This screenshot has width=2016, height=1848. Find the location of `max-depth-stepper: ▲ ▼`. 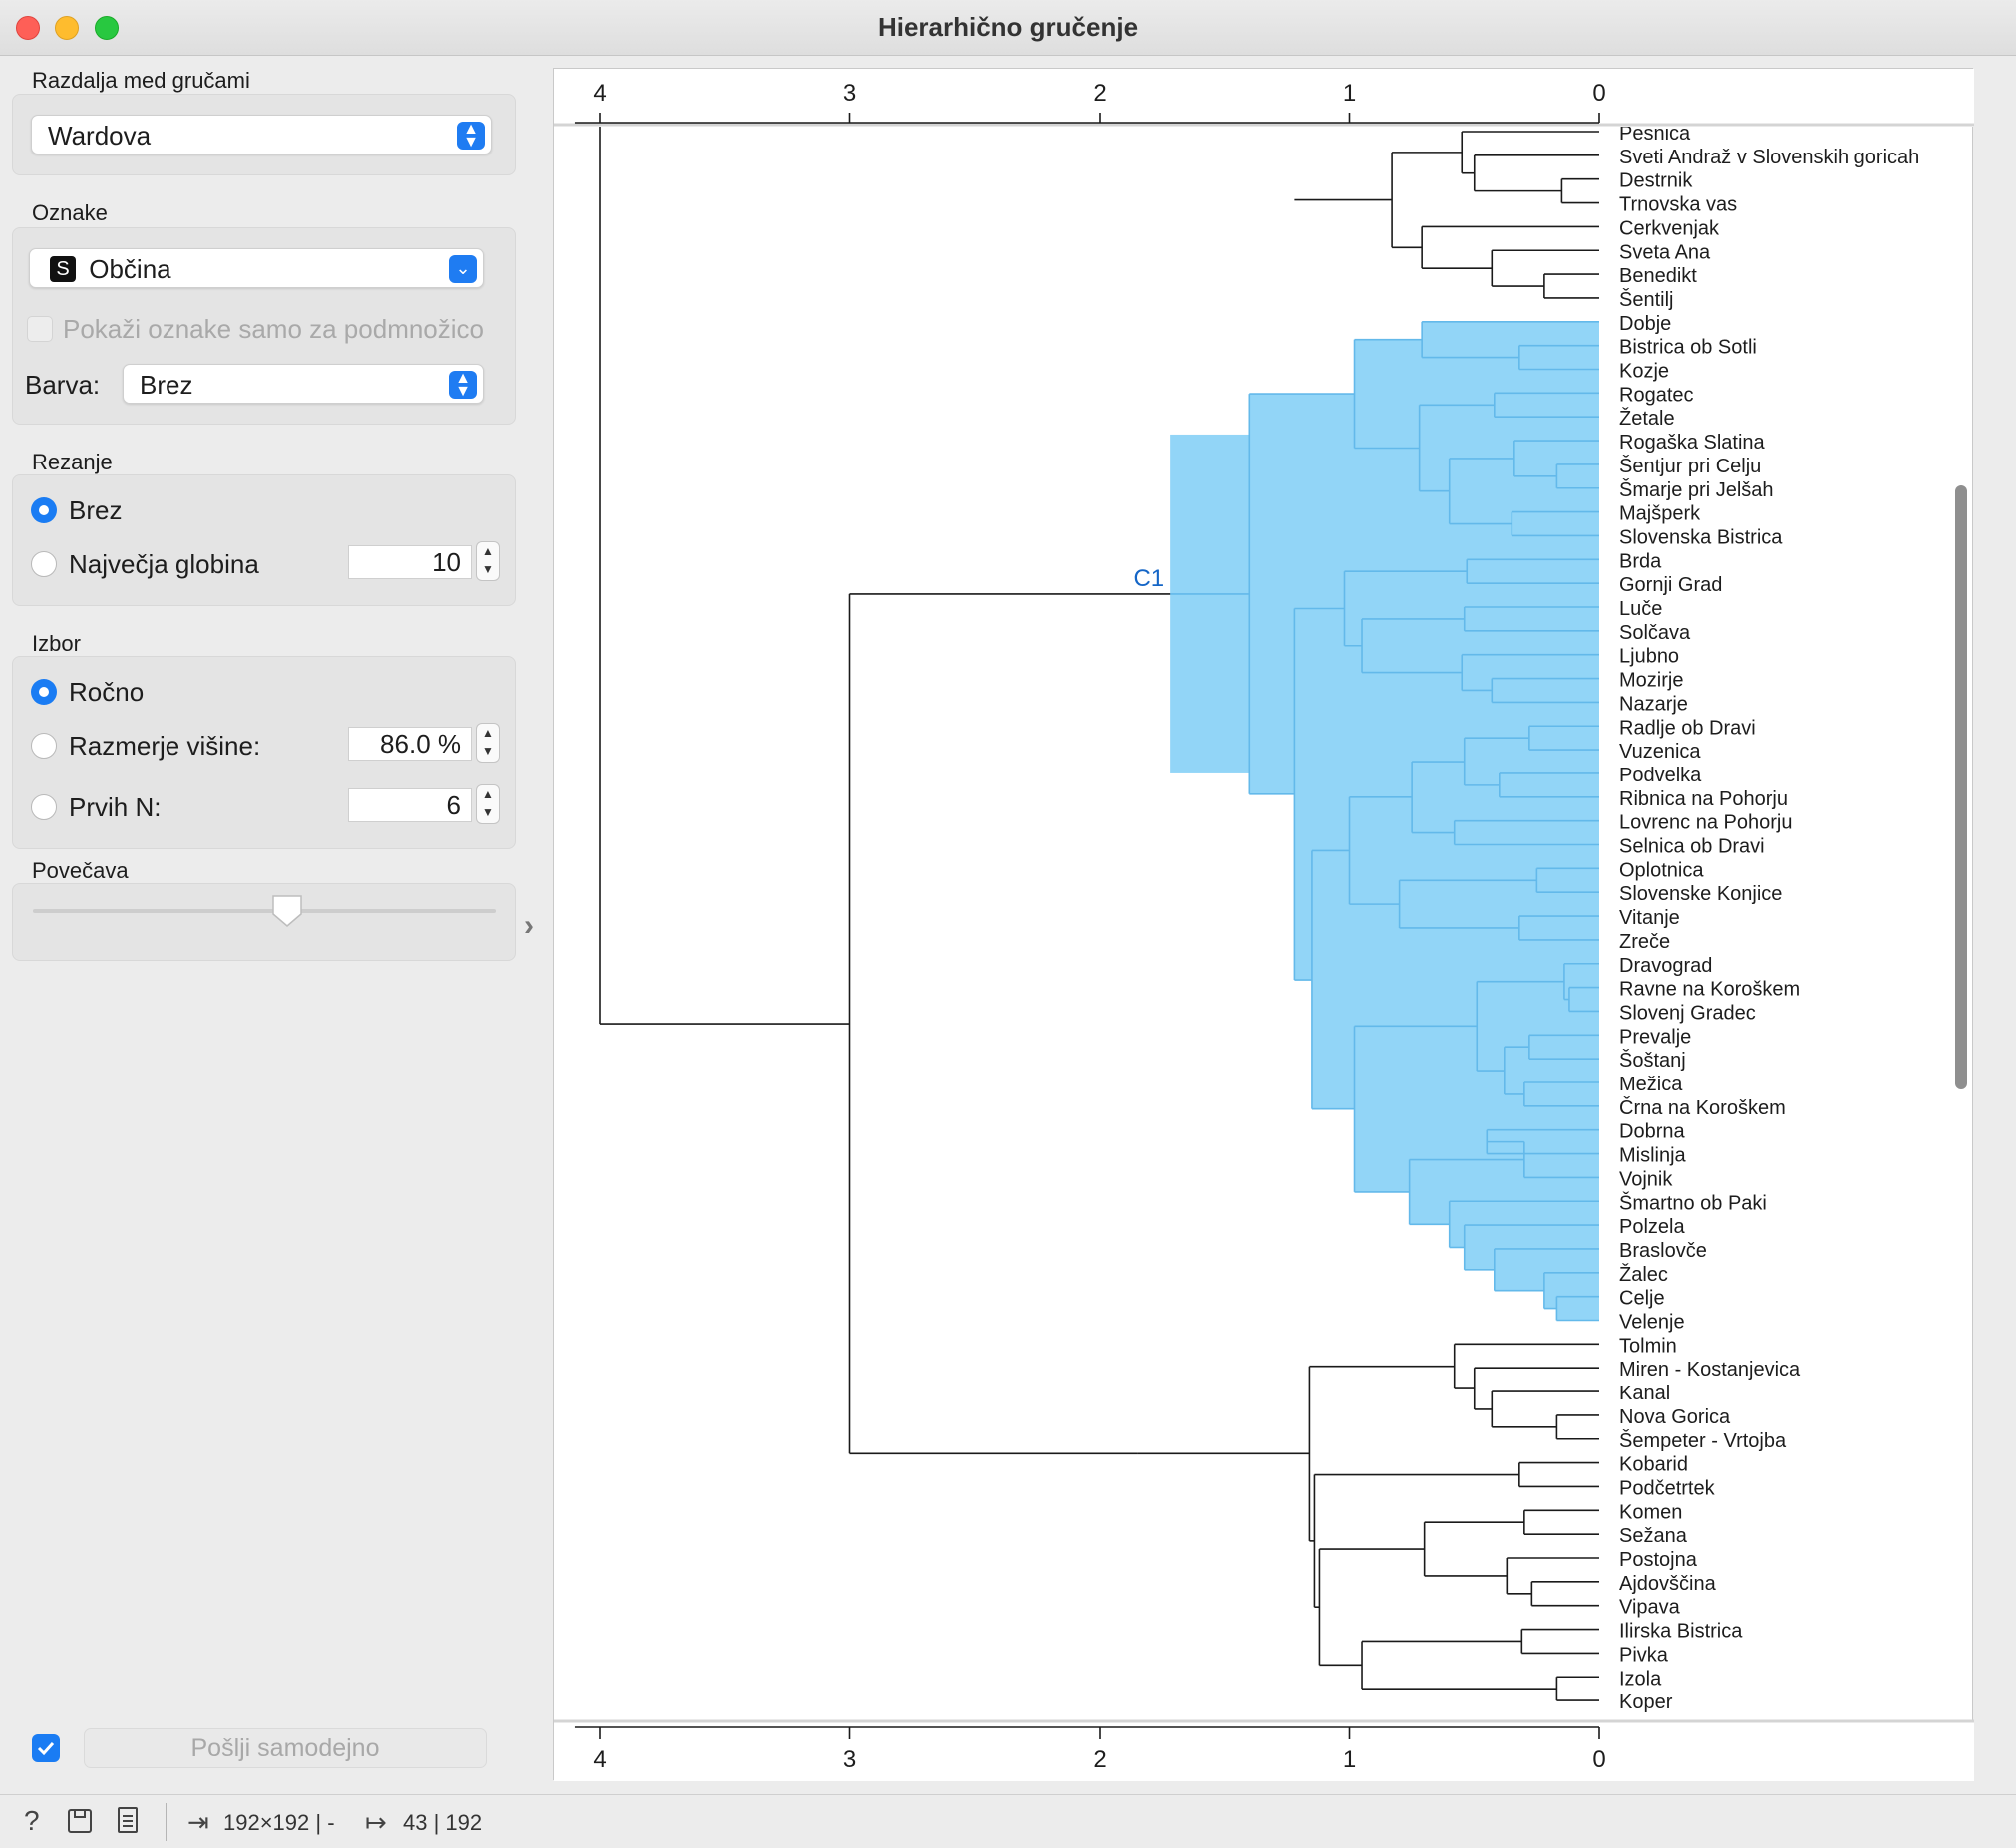

max-depth-stepper: ▲ ▼ is located at coordinates (488, 561).